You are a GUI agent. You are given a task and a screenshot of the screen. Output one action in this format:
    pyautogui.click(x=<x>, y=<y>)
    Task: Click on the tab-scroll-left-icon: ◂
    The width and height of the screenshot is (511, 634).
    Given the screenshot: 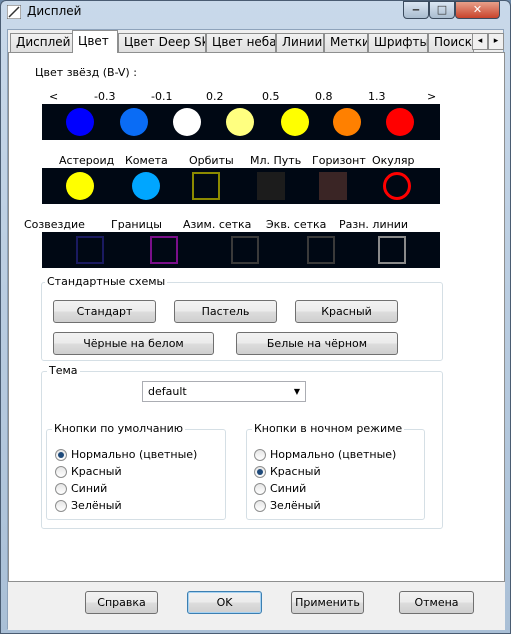 What is the action you would take?
    pyautogui.click(x=480, y=41)
    